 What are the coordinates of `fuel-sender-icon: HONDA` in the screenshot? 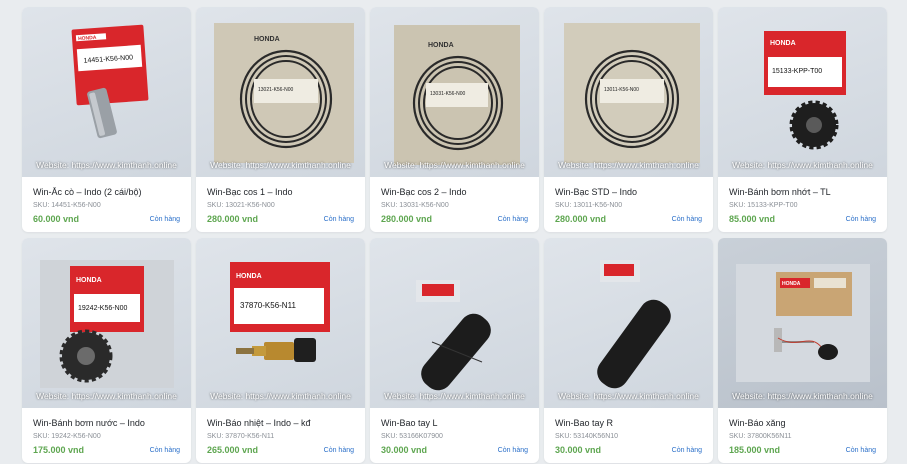 It's located at (803, 323).